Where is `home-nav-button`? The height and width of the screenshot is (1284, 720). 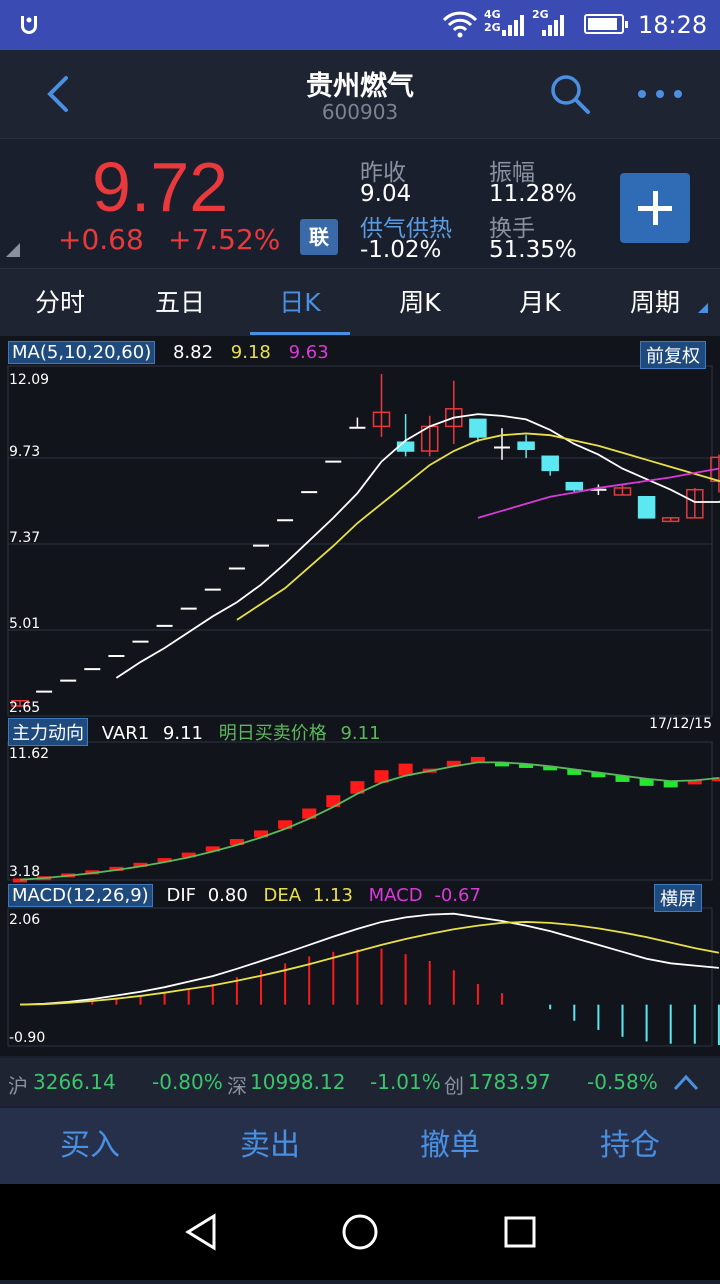
home-nav-button is located at coordinates (360, 1232).